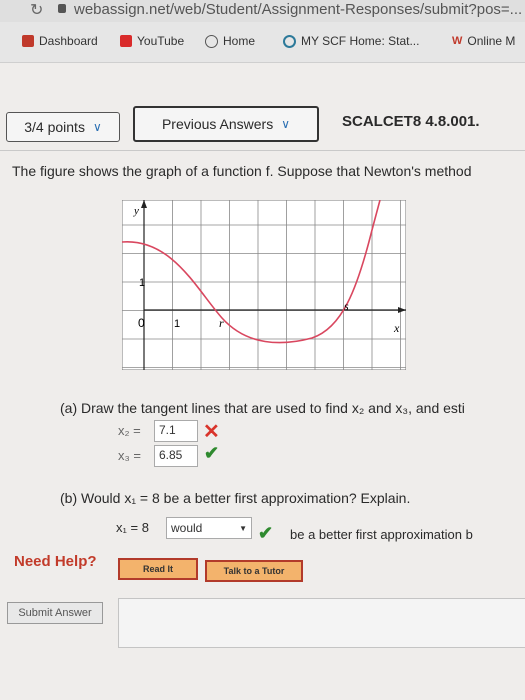 This screenshot has height=700, width=525. Describe the element at coordinates (217, 124) in the screenshot. I see `previous-answers-label: Previous Answers` at that location.